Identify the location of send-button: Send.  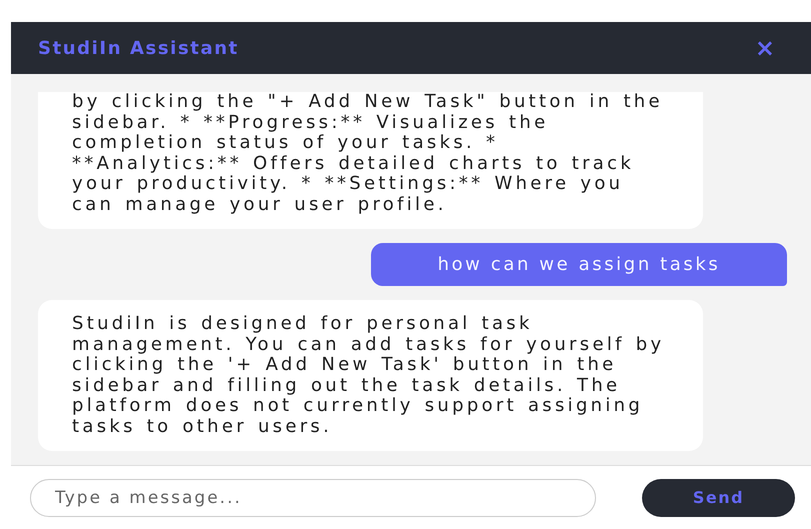
(718, 497).